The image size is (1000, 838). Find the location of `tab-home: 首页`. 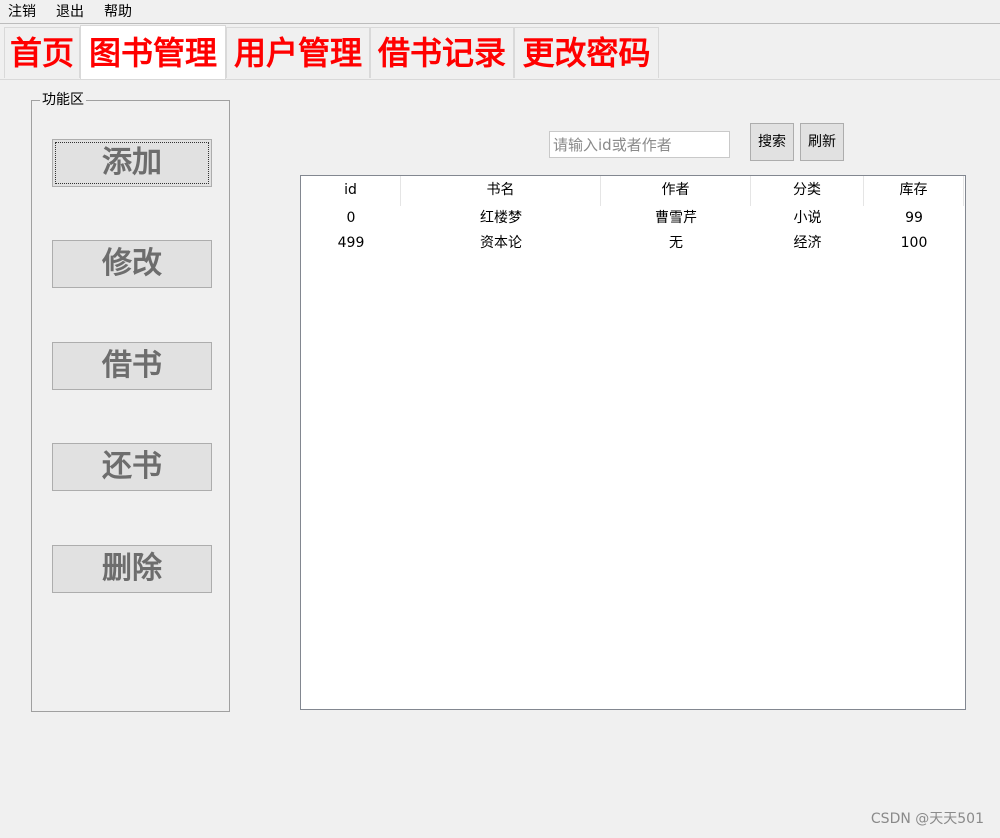

tab-home: 首页 is located at coordinates (42, 52).